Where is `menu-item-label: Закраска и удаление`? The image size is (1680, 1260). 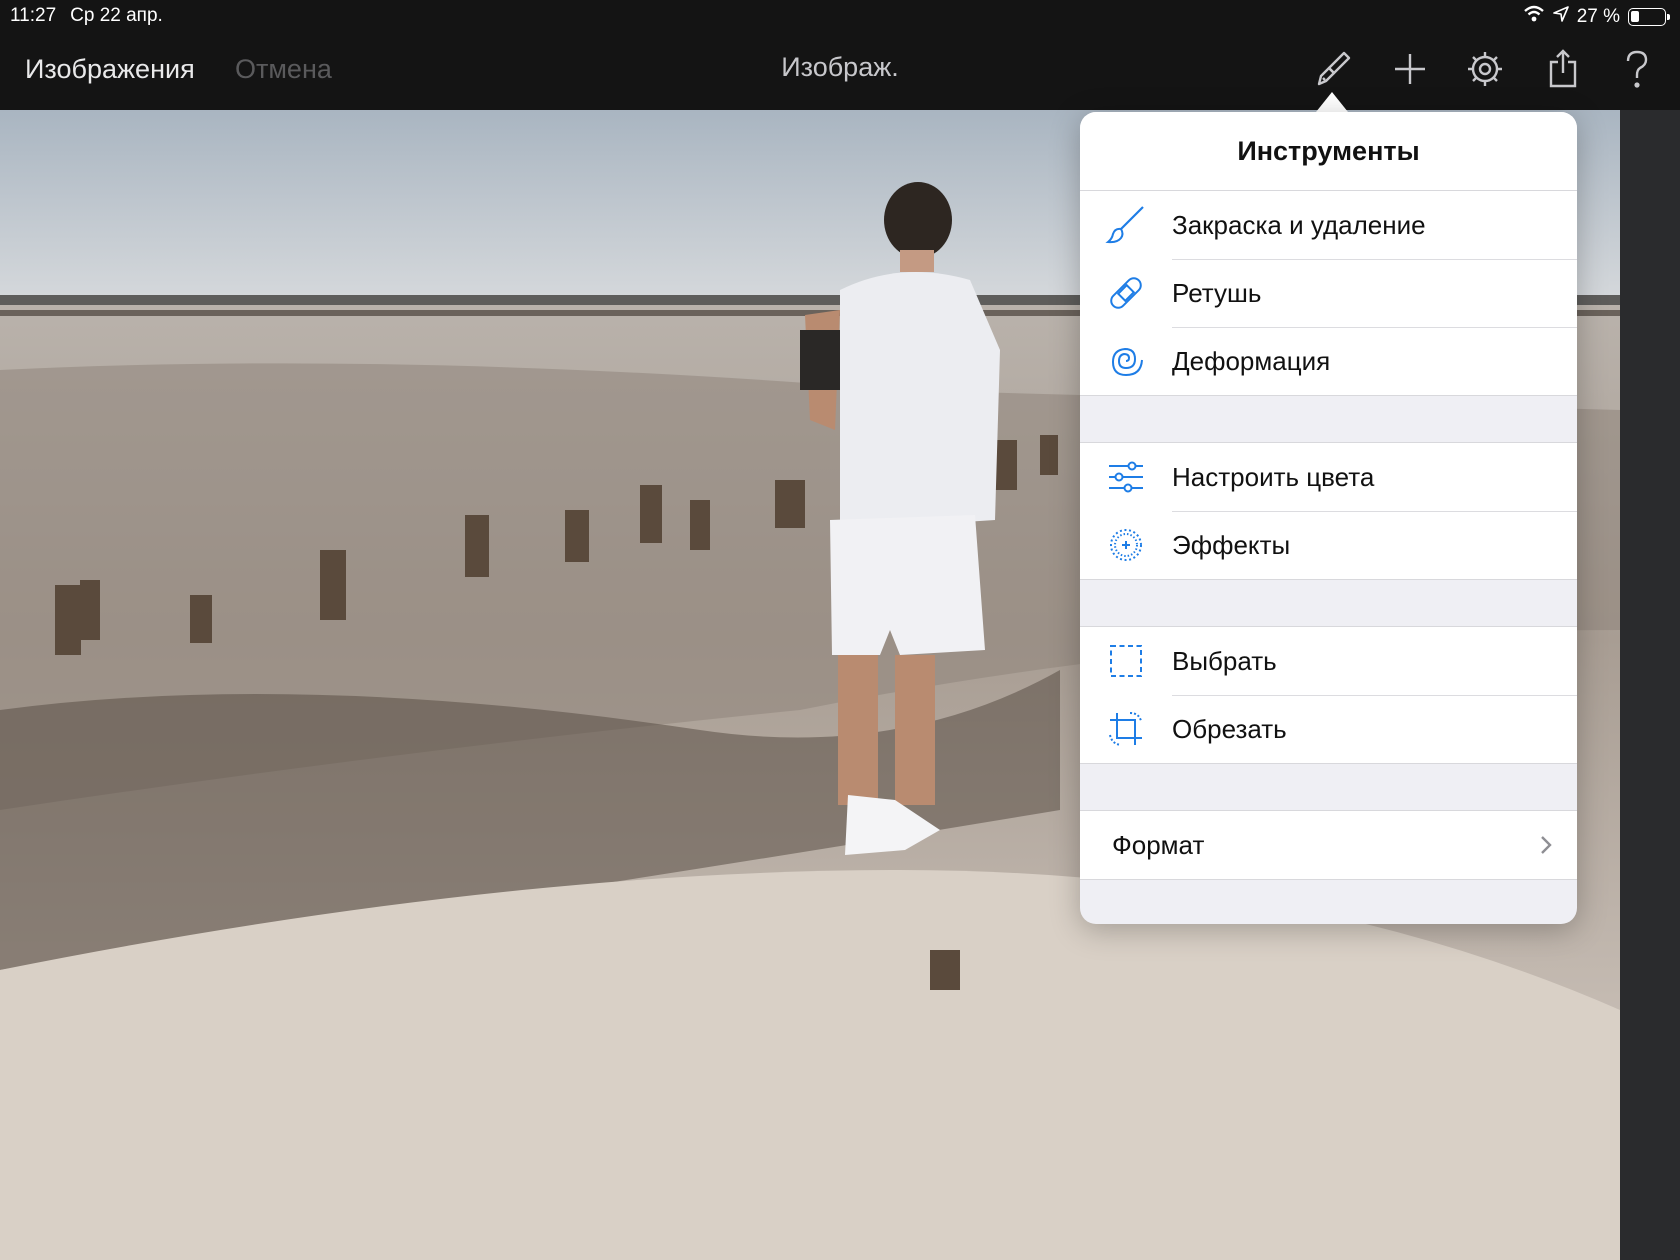 menu-item-label: Закраска и удаление is located at coordinates (1299, 224).